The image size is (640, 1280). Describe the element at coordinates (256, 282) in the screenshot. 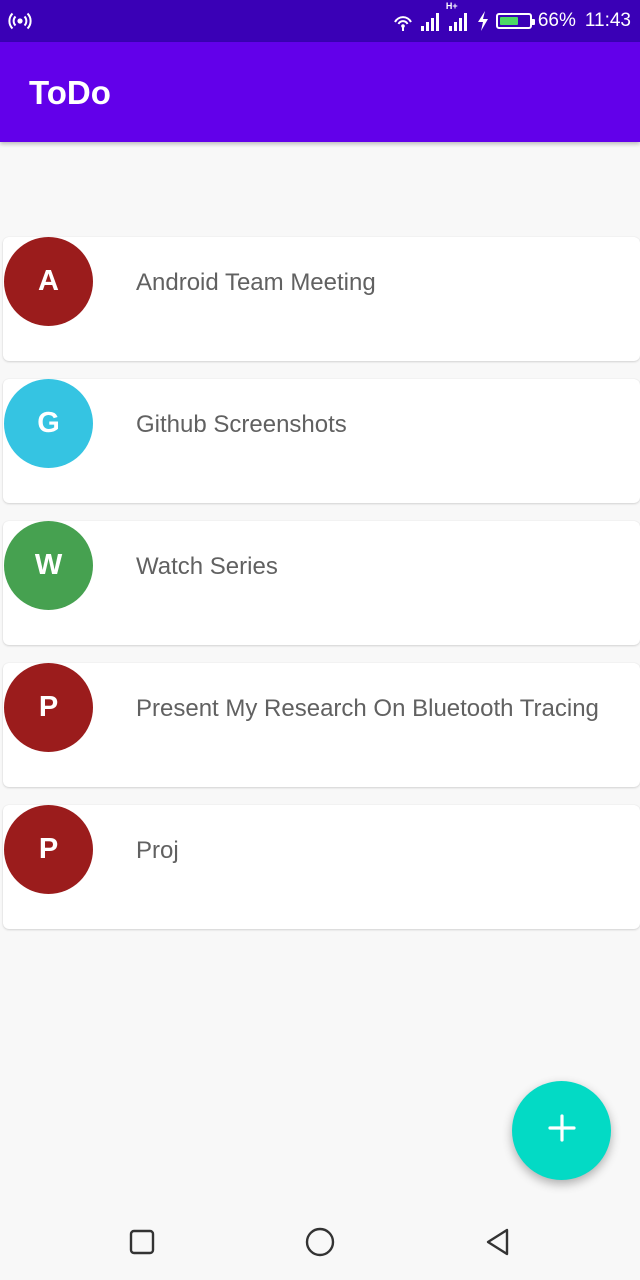

I see `todo-title: Android Team Meeting` at that location.